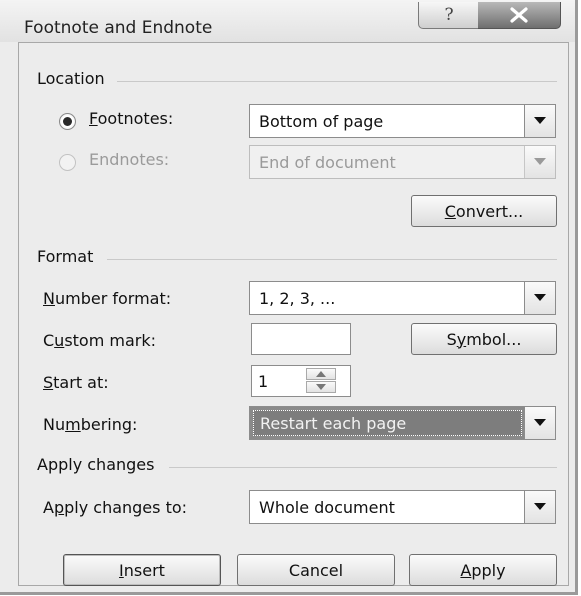 The image size is (581, 596). What do you see at coordinates (76, 382) in the screenshot?
I see `start-at-label: Start at:` at bounding box center [76, 382].